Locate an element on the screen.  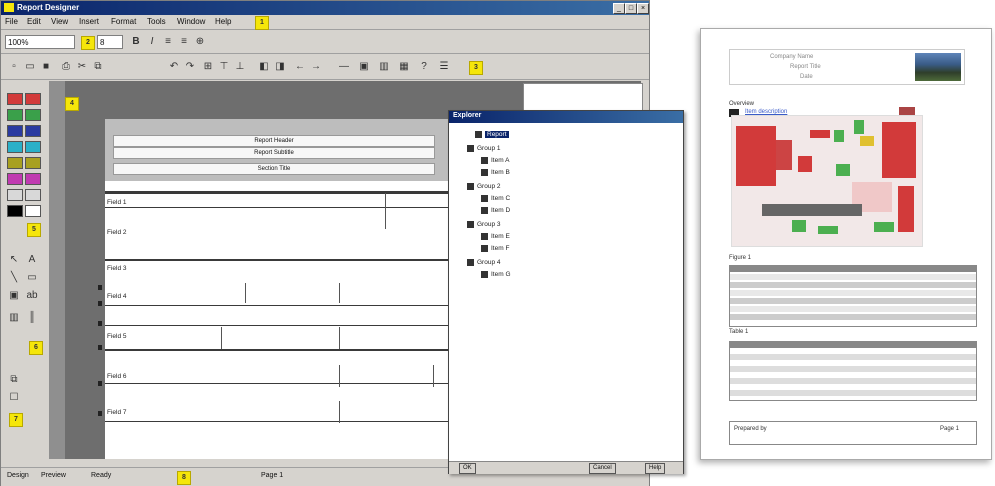
menu-file: File is located at coordinates (11, 21).